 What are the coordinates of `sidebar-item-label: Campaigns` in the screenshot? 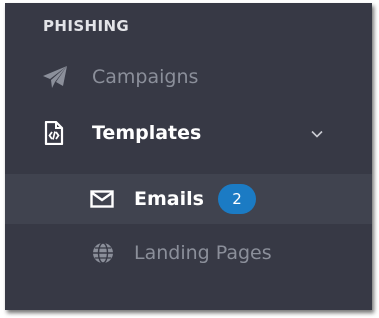 It's located at (145, 77).